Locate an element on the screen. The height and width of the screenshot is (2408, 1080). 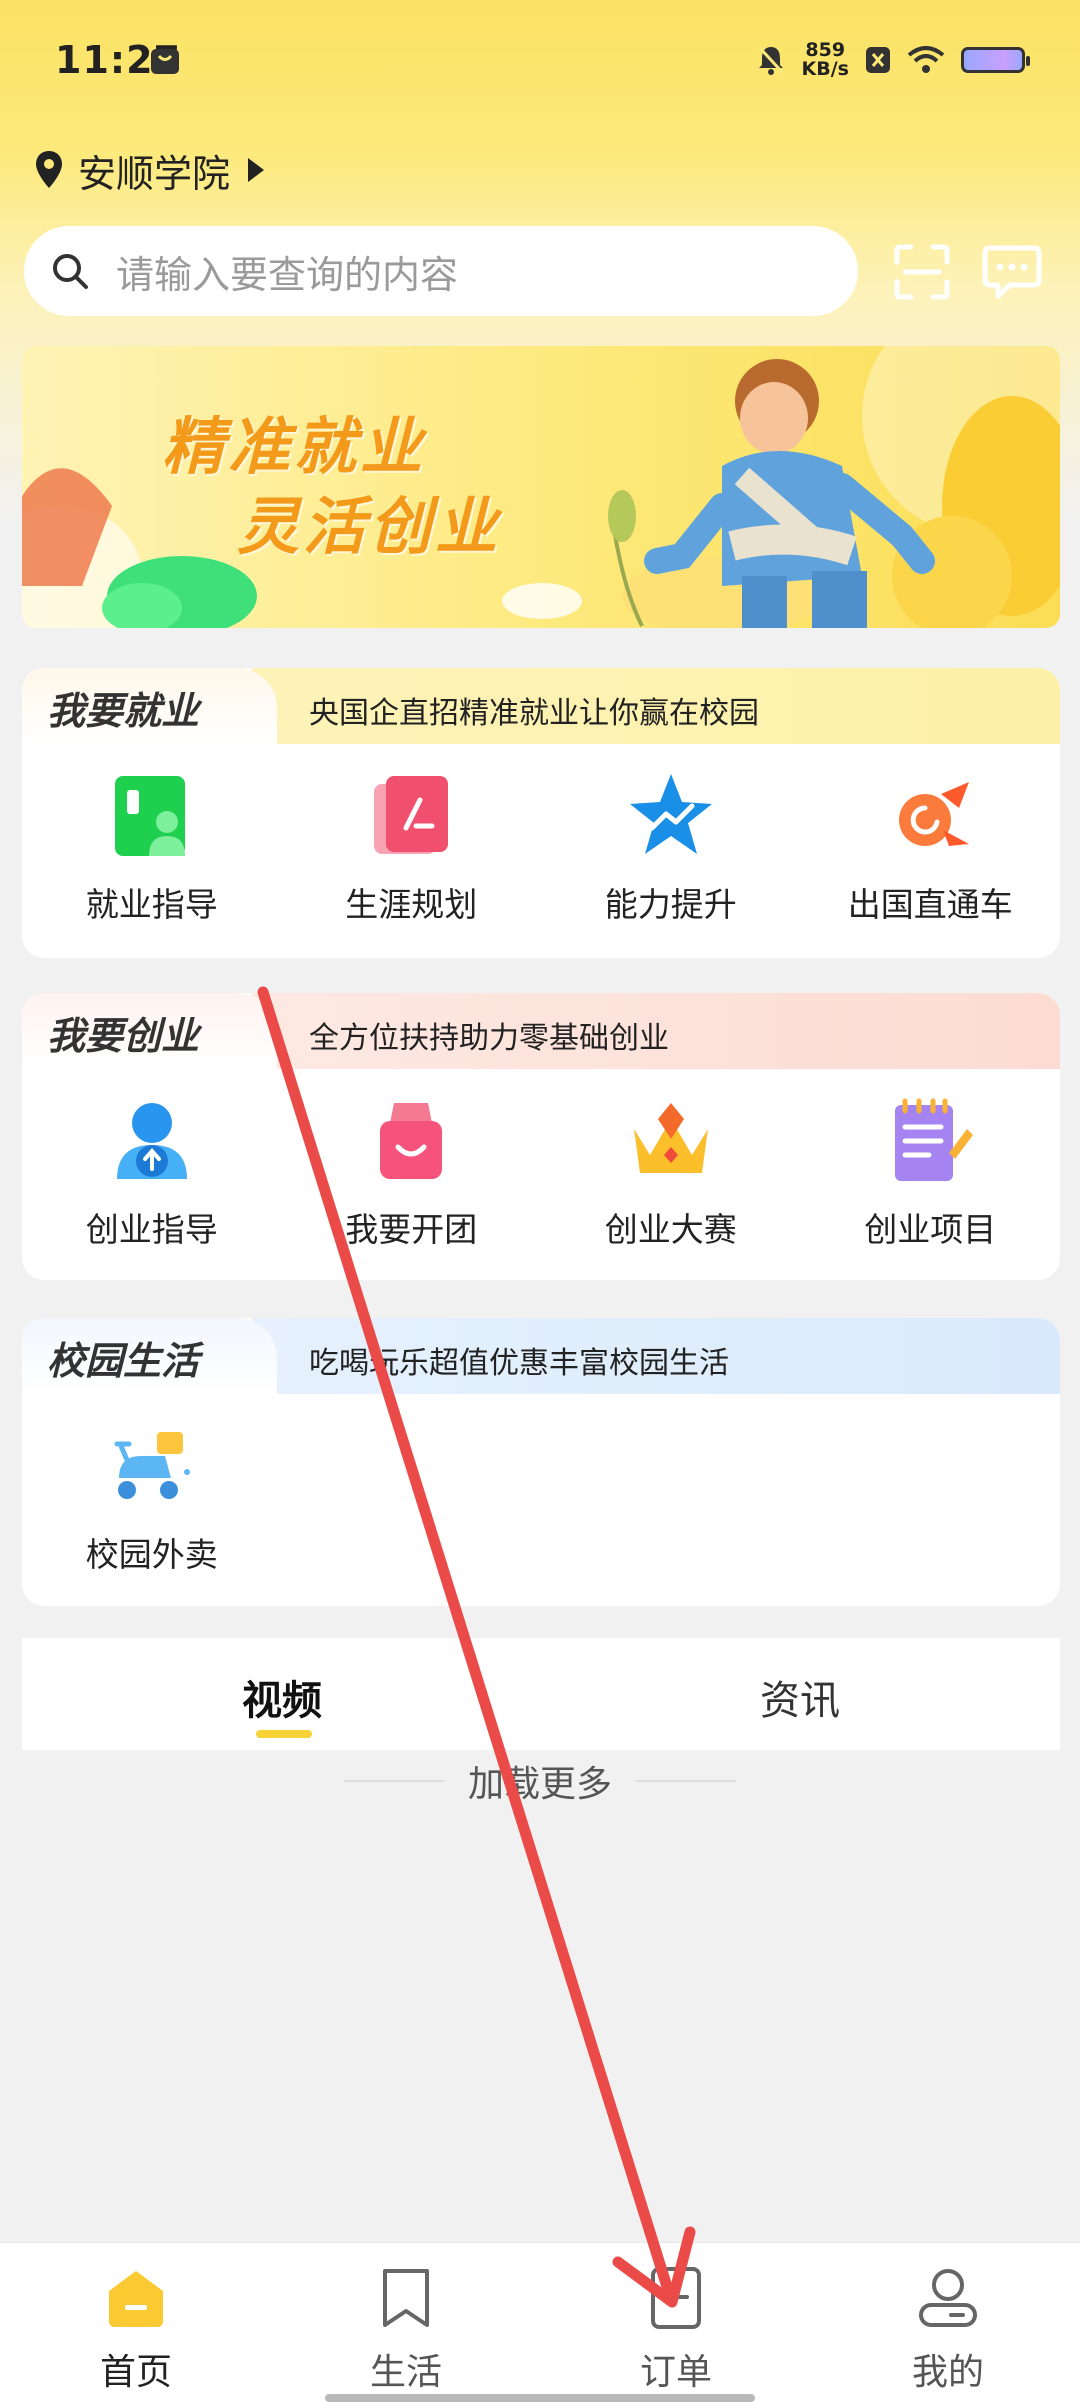
promo-banner: 精准就业 灵活创业 is located at coordinates (541, 487).